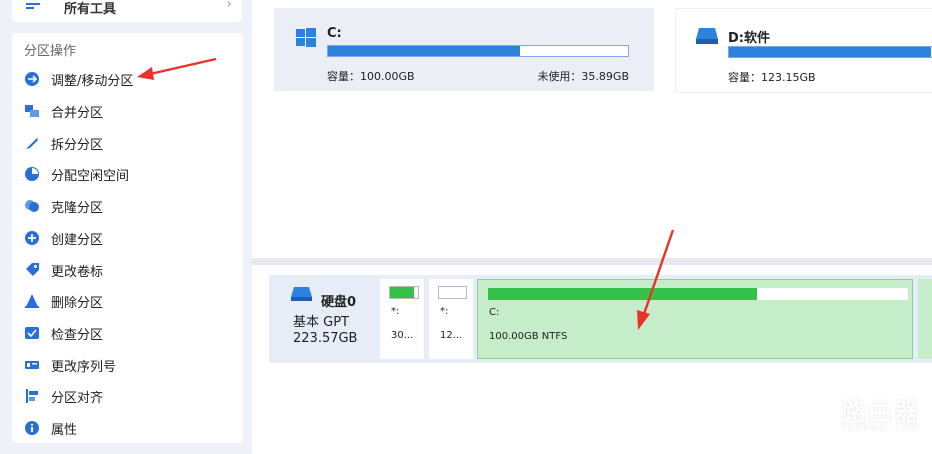  I want to click on op-label: 更改卷标, so click(77, 272).